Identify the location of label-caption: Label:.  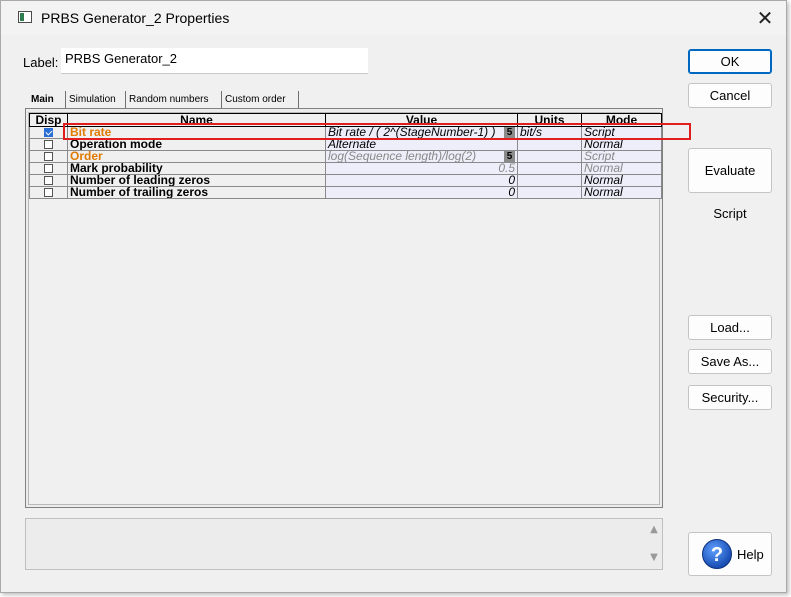
(41, 62).